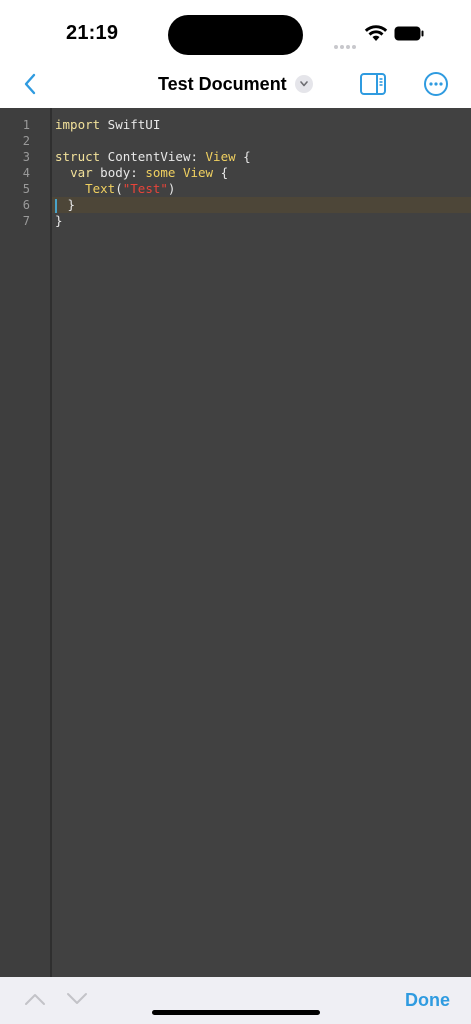  Describe the element at coordinates (26, 189) in the screenshot. I see `line-number: 5` at that location.